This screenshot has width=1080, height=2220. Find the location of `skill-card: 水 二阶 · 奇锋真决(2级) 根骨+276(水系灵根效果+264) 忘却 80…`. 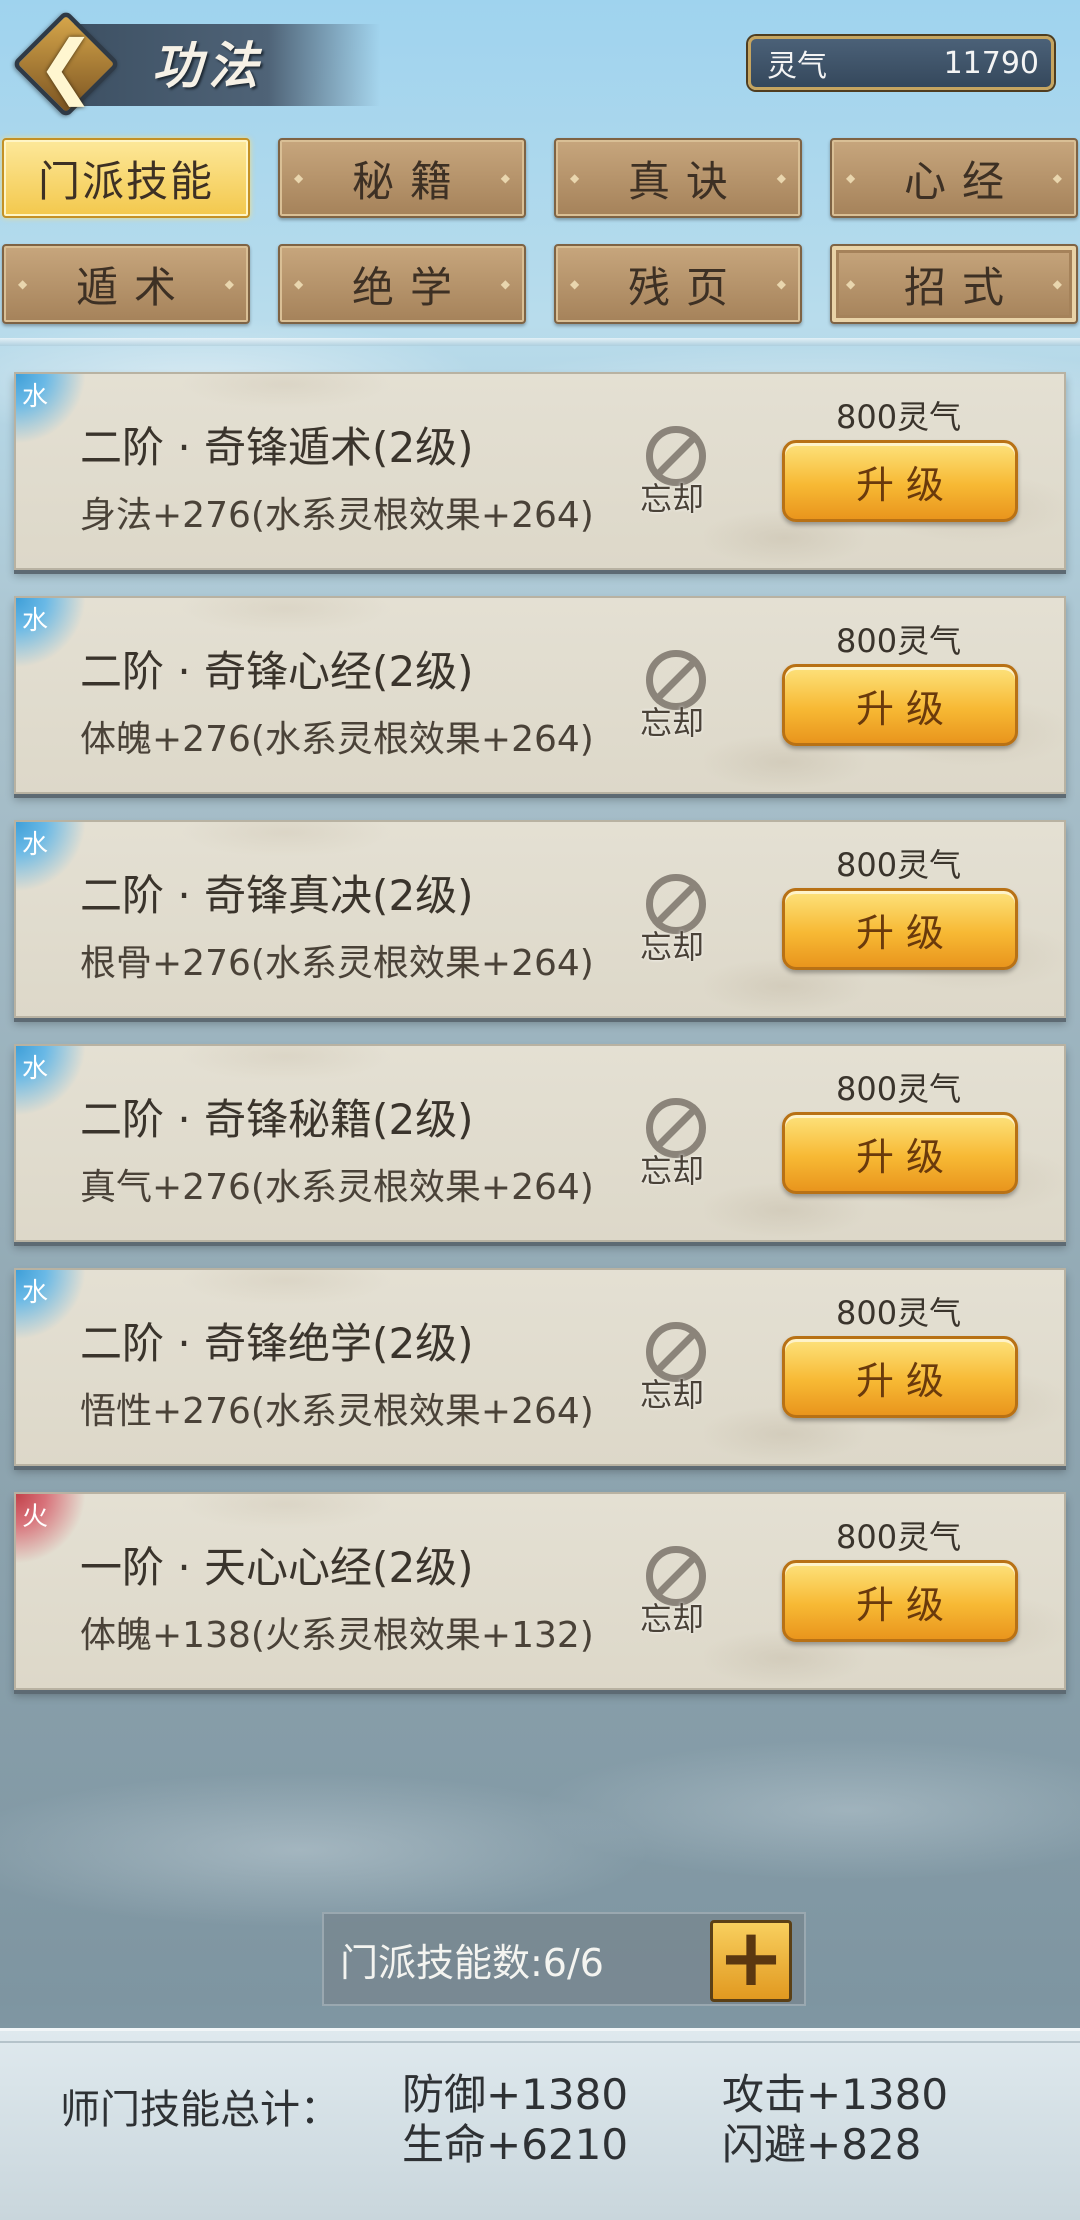

skill-card: 水 二阶 · 奇锋真决(2级) 根骨+276(水系灵根效果+264) 忘却 80… is located at coordinates (540, 919).